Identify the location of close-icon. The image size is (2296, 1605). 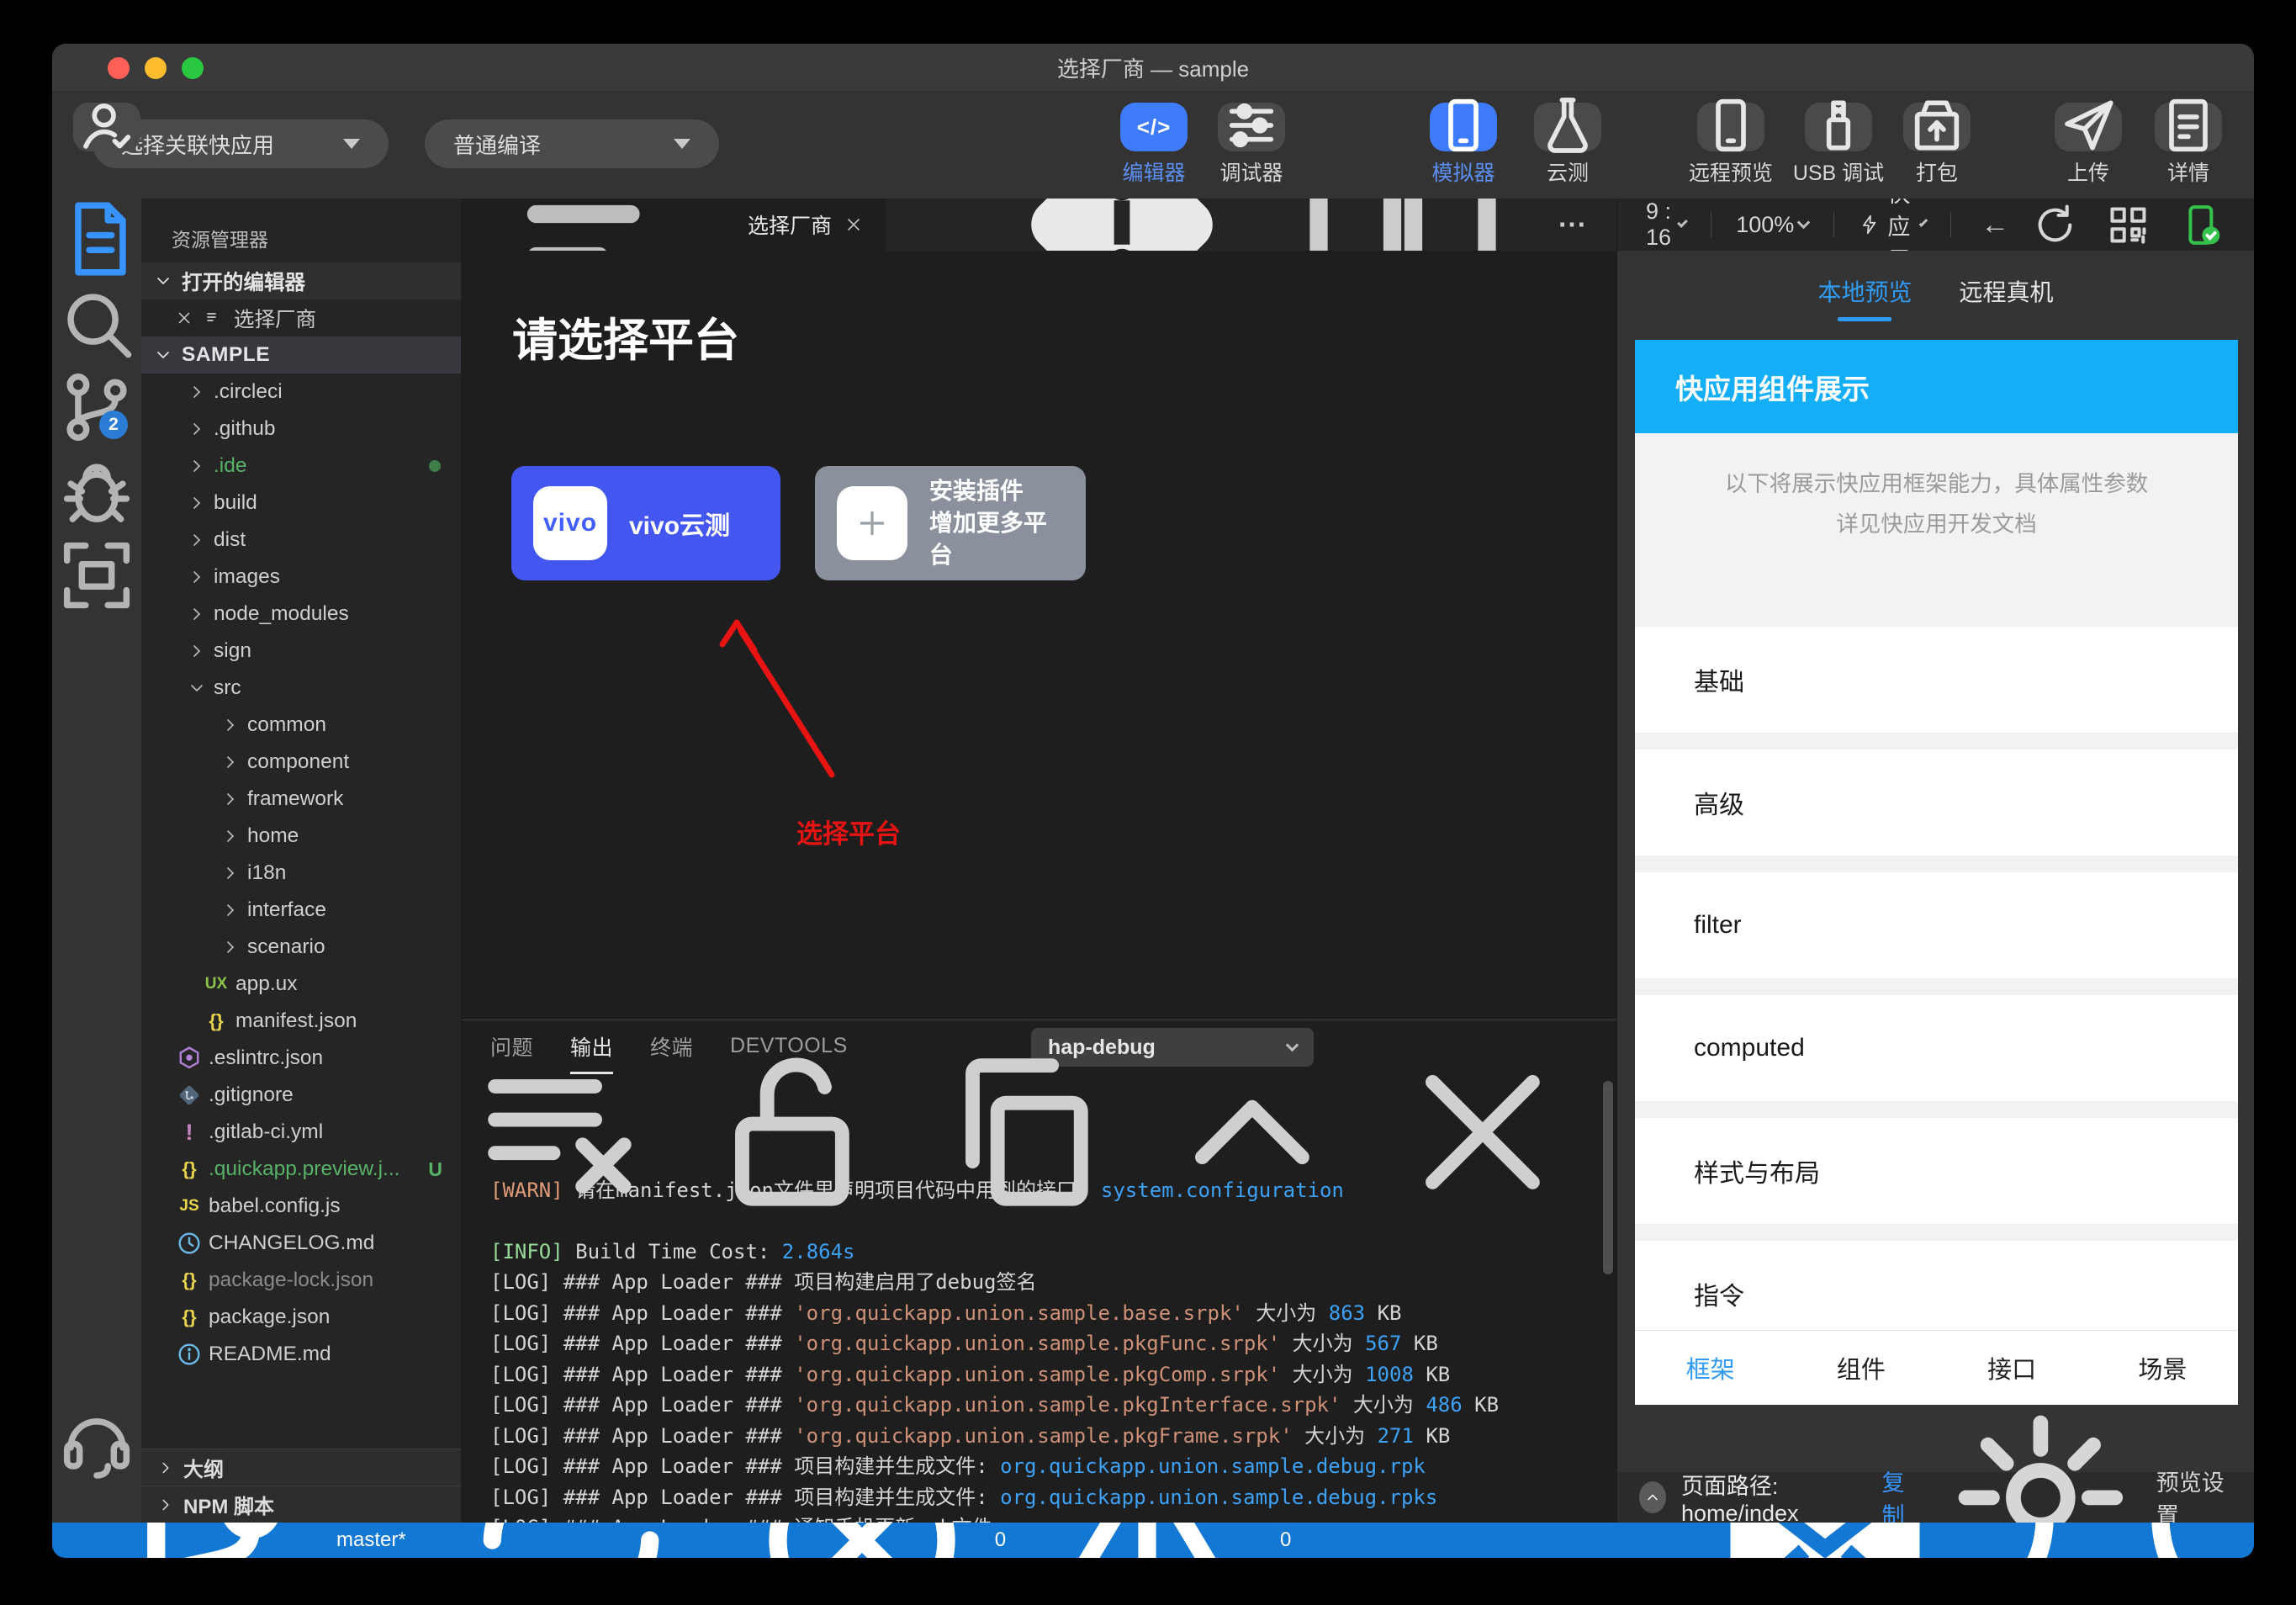
(184, 318).